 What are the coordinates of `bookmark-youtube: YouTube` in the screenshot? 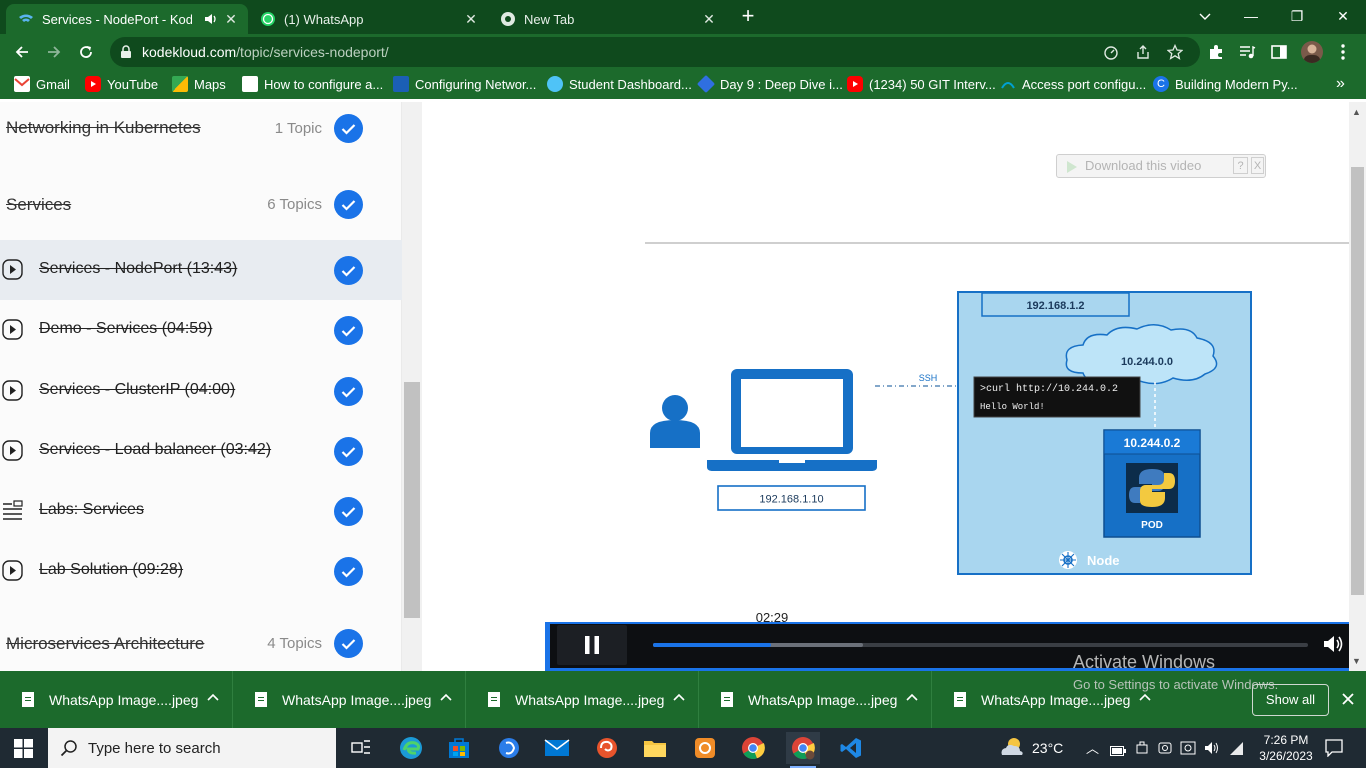 It's located at (121, 84).